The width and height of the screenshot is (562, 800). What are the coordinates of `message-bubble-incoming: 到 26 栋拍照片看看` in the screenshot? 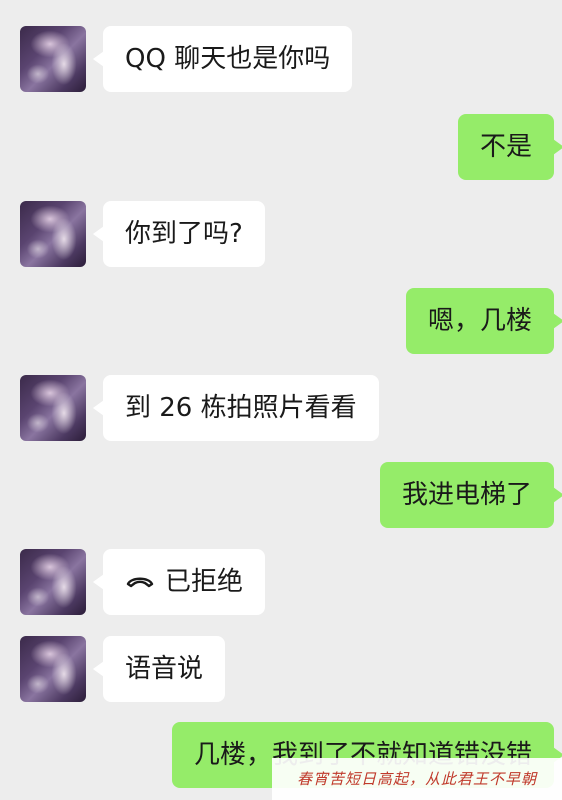 It's located at (236, 408).